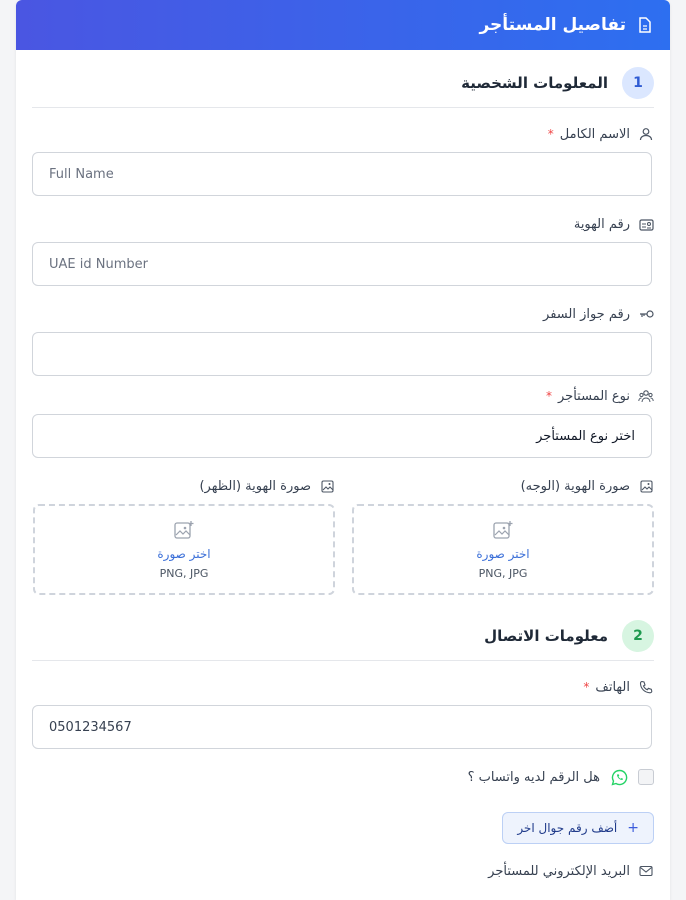  I want to click on plus-icon: +, so click(633, 828).